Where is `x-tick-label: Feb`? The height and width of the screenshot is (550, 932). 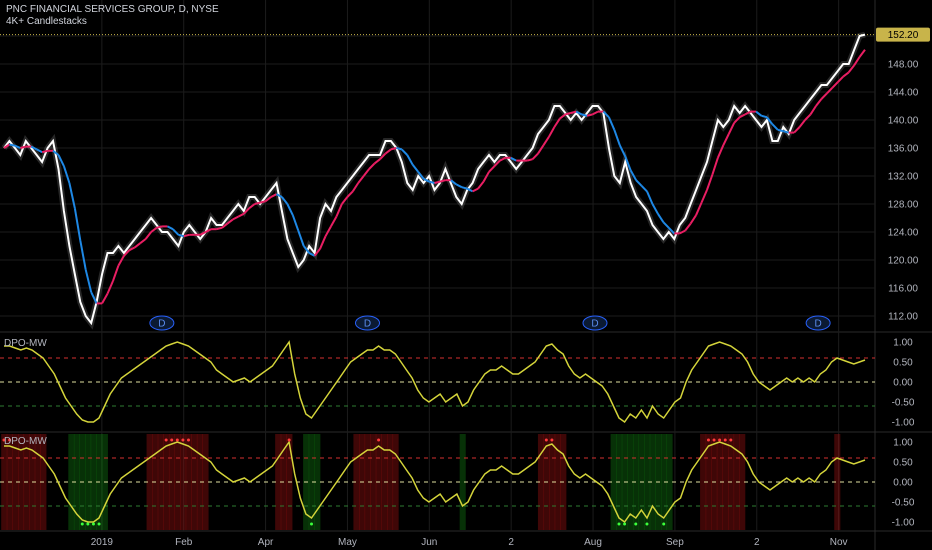
x-tick-label: Feb is located at coordinates (184, 542).